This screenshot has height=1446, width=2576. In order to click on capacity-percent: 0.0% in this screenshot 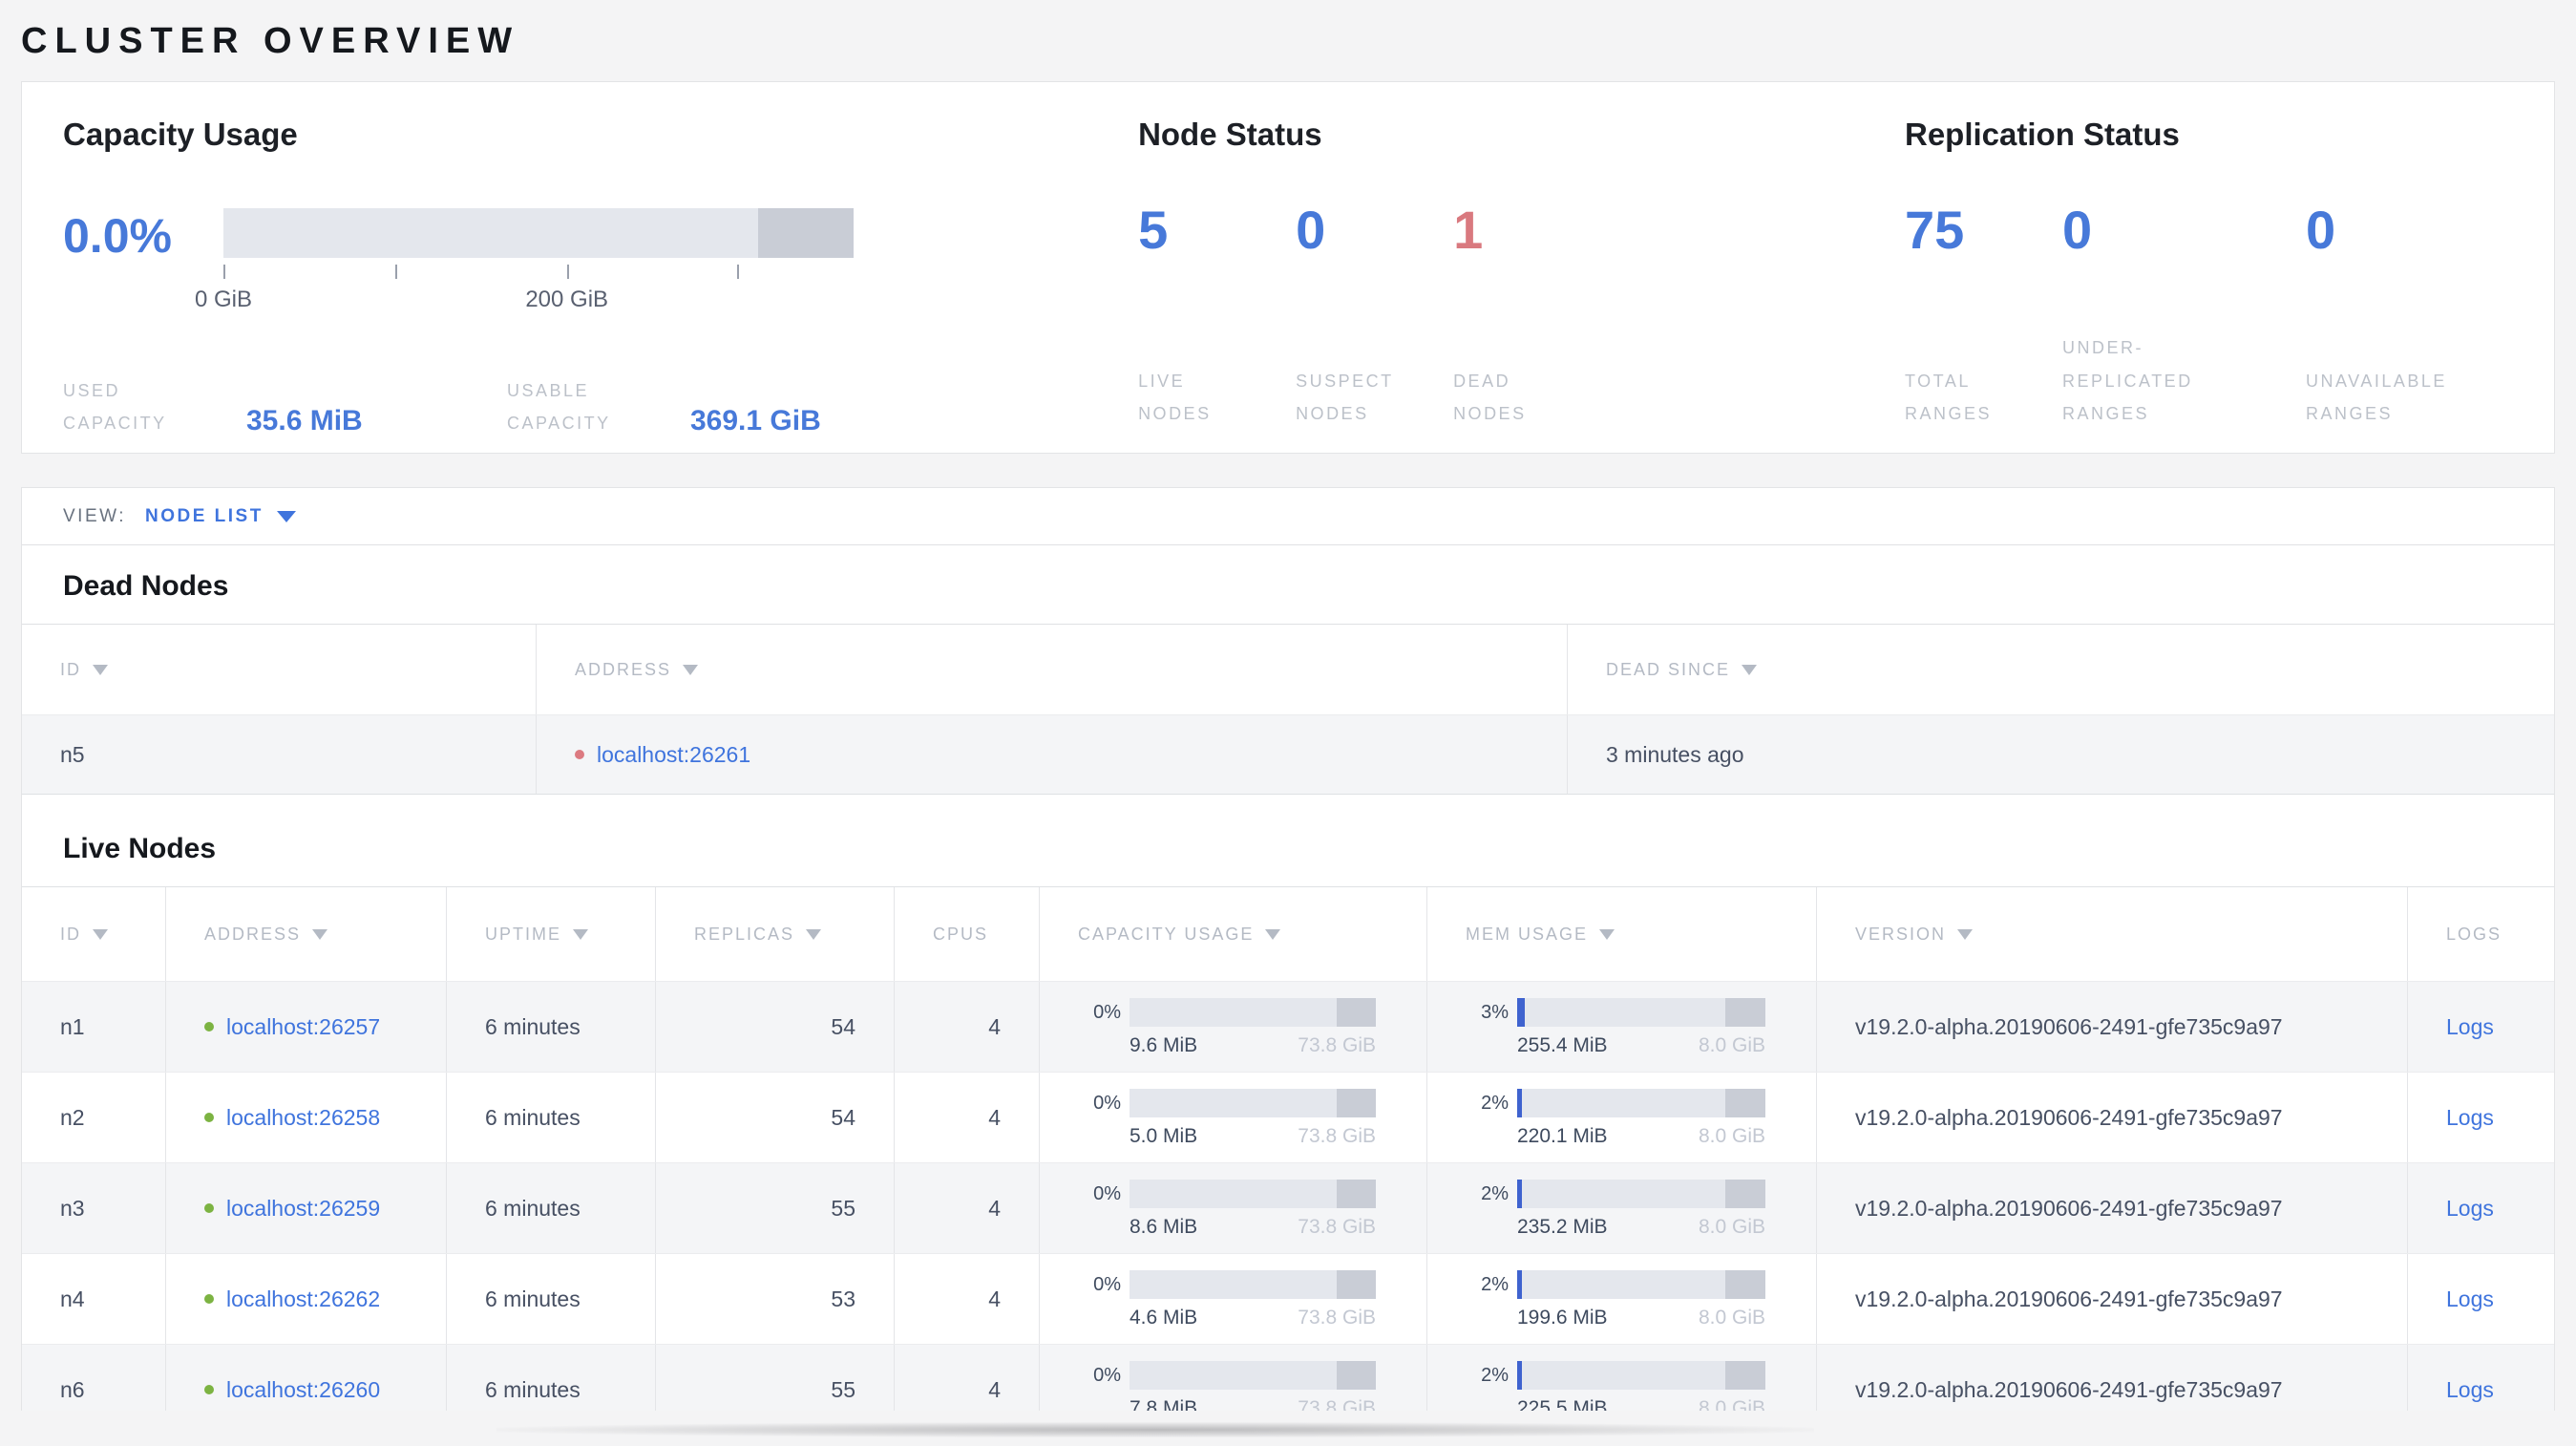, I will do `click(117, 236)`.